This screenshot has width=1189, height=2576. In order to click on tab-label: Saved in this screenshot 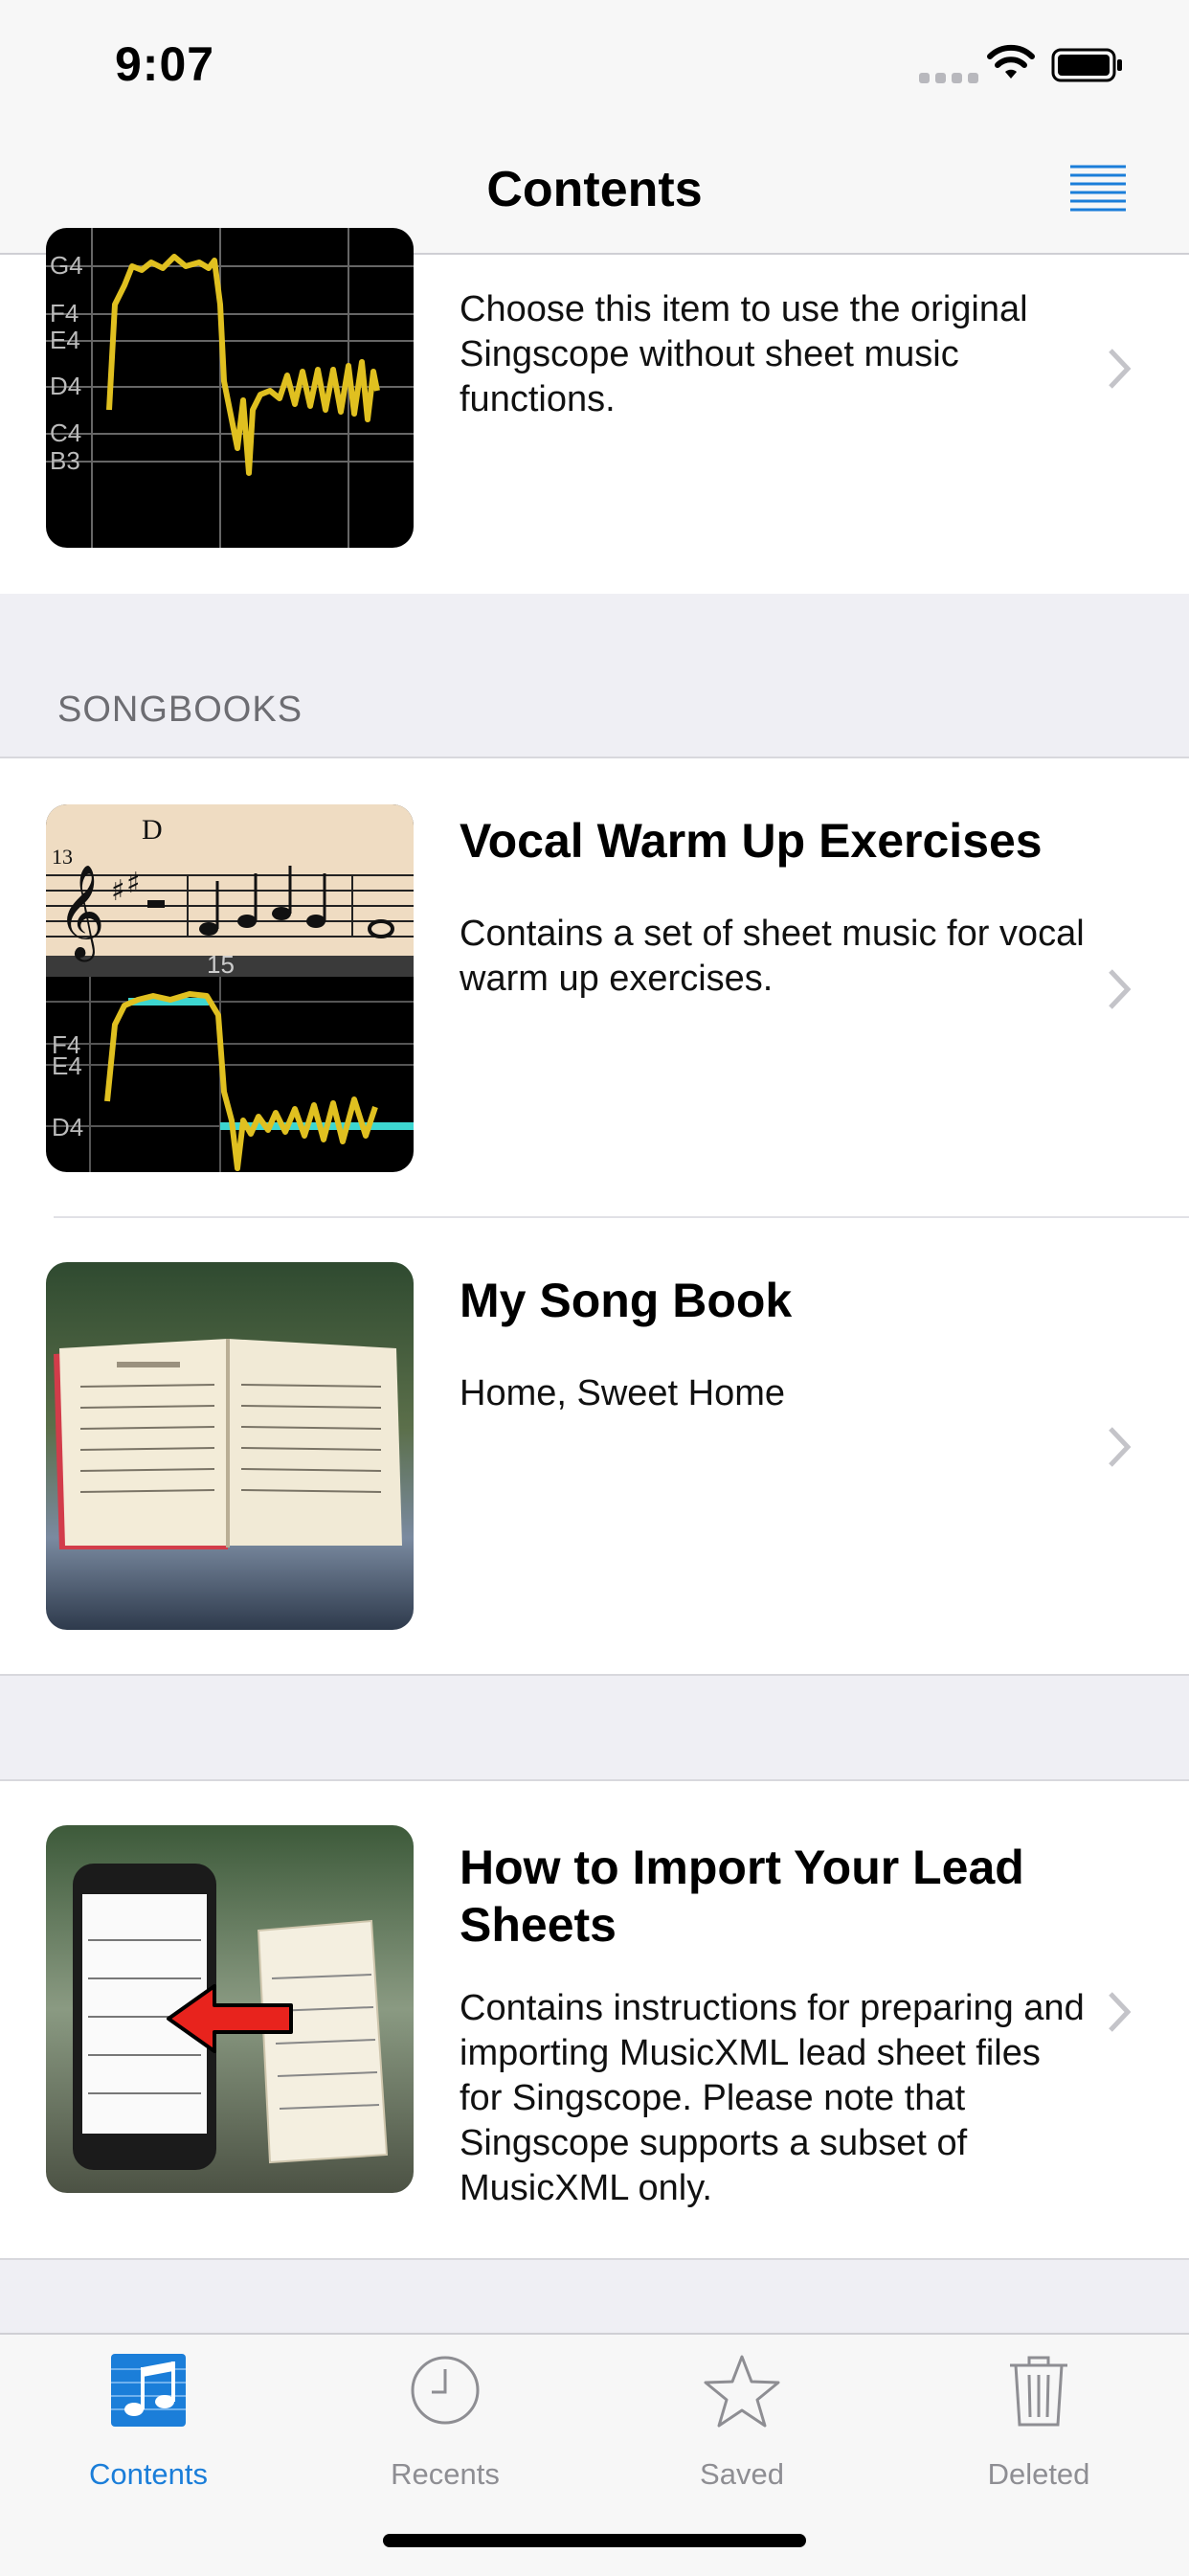, I will do `click(742, 2474)`.